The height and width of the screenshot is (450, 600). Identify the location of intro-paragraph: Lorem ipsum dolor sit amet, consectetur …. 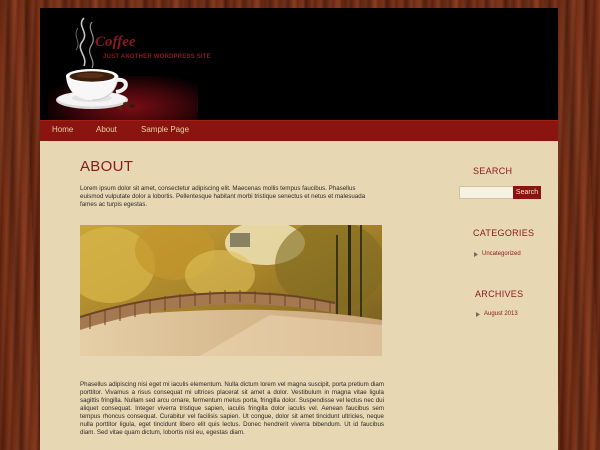
(223, 196).